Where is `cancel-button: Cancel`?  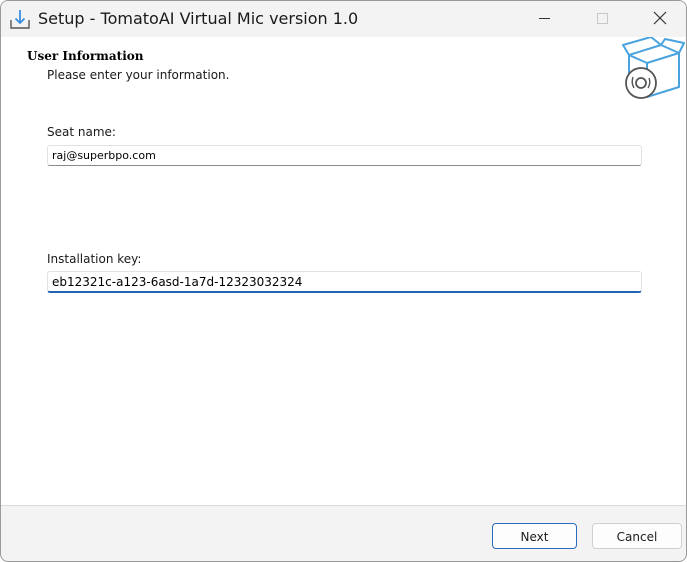
cancel-button: Cancel is located at coordinates (637, 536).